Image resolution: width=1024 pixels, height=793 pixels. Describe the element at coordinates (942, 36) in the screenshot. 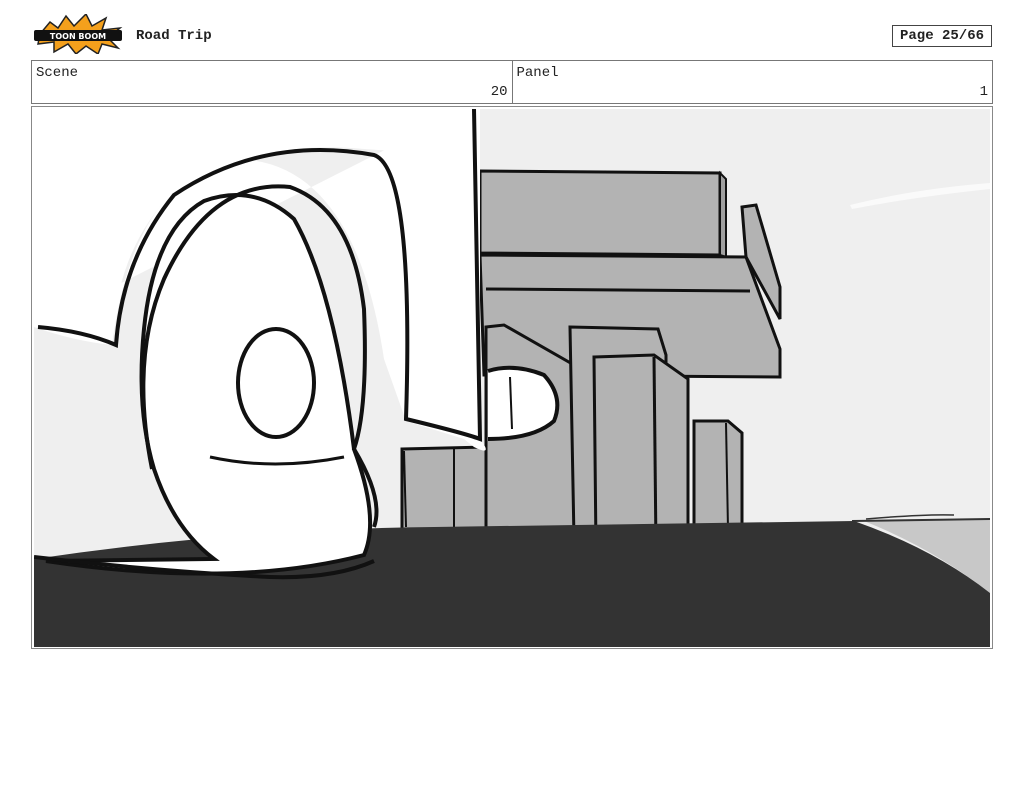

I see `page-number: Page 25/66` at that location.